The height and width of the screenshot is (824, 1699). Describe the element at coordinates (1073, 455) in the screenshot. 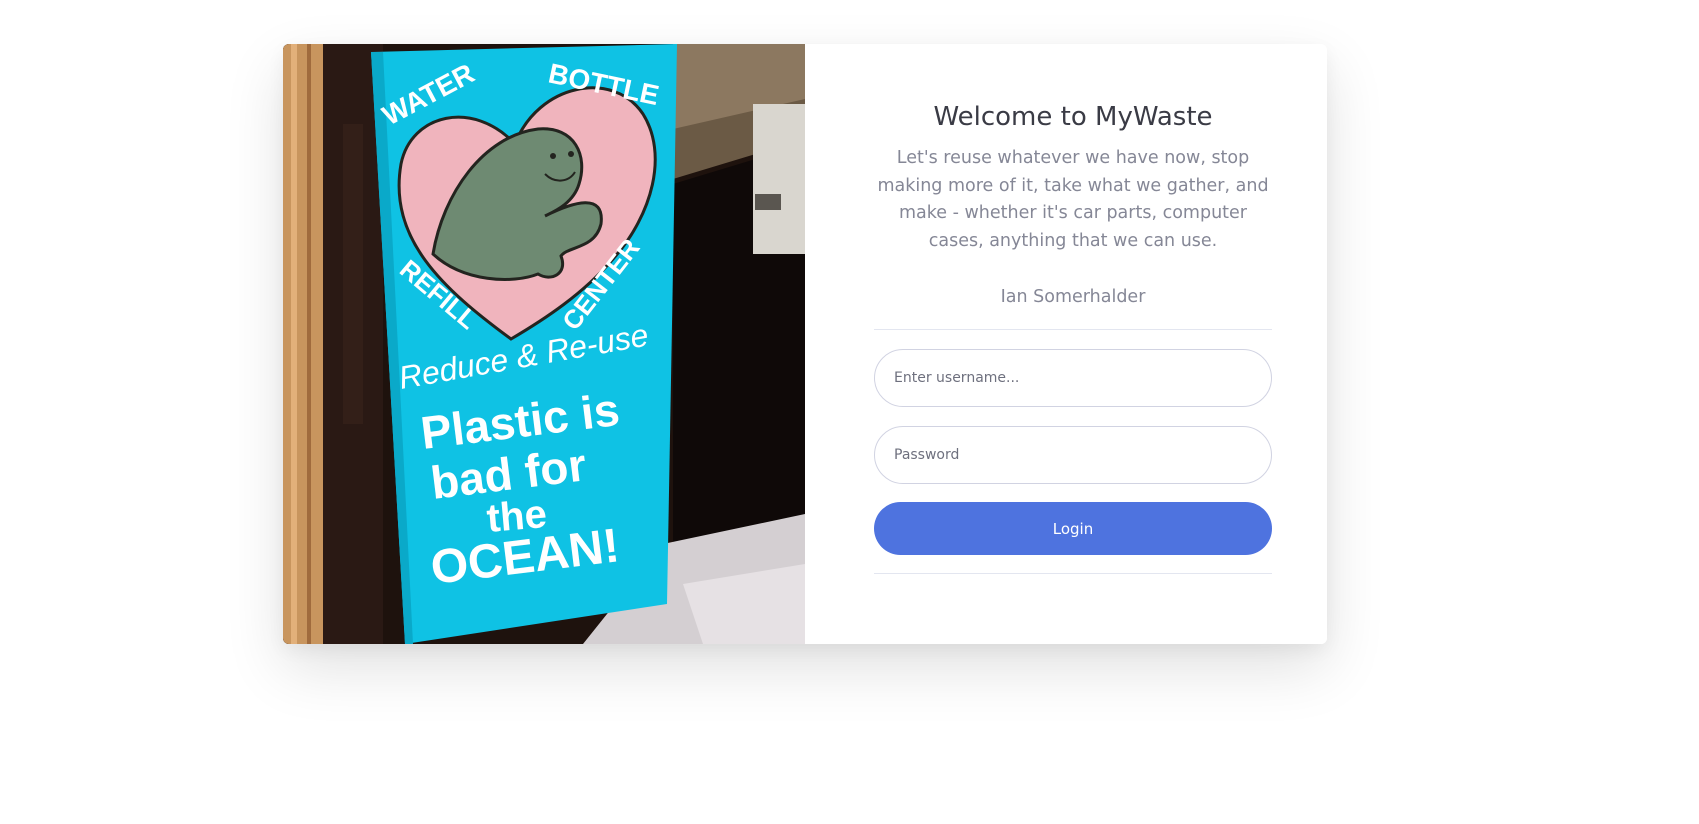

I see `password-input` at that location.